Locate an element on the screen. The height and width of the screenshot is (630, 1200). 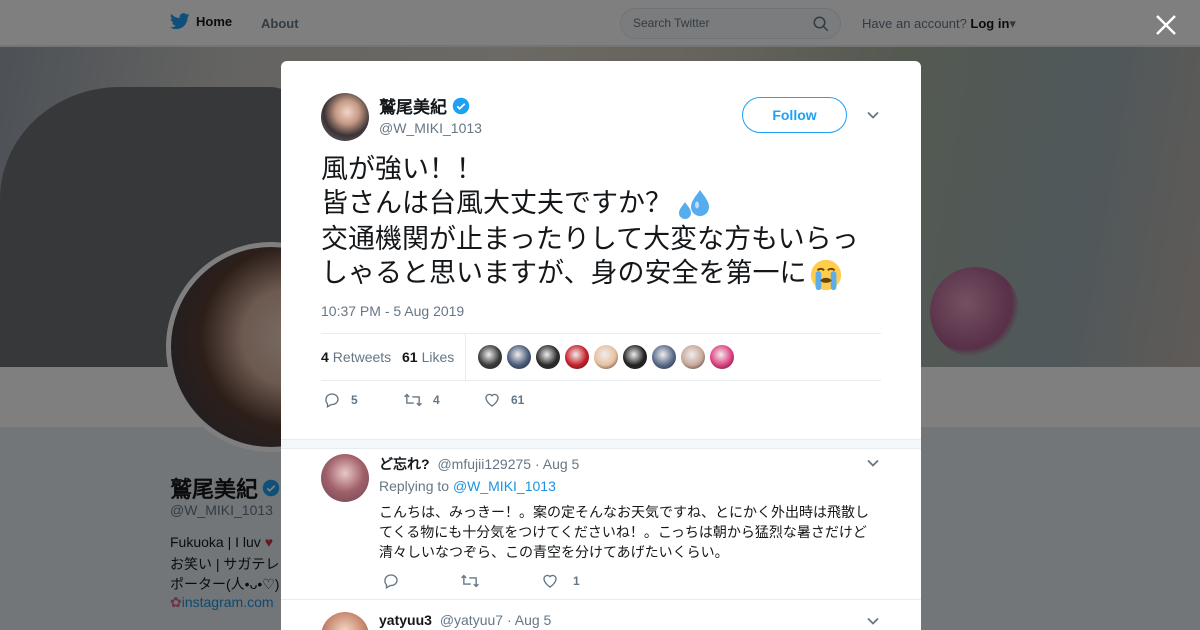
reply-count: 5 is located at coordinates (354, 400).